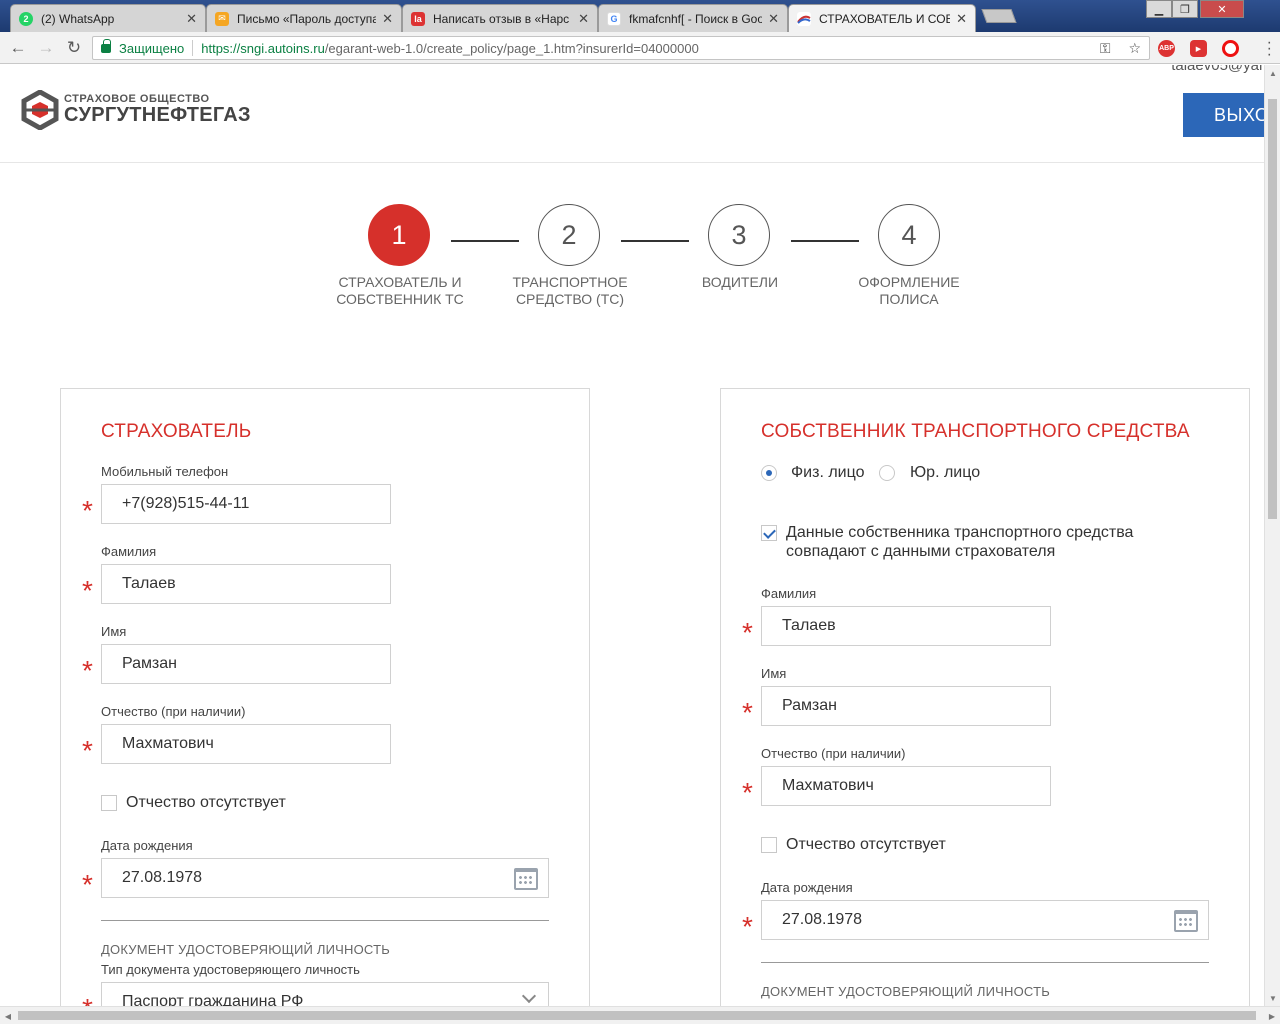  I want to click on radio-legal, so click(887, 473).